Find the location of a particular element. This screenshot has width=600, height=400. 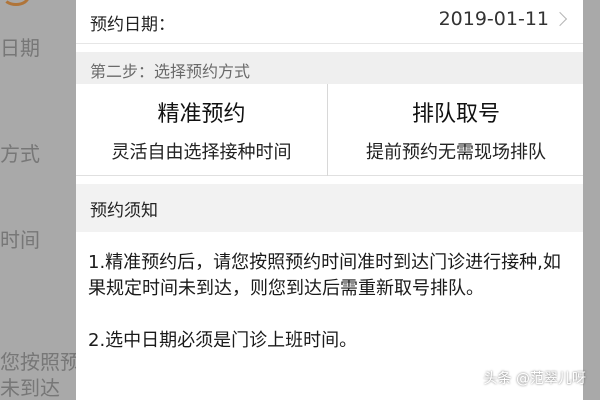

notice-item: 2.选中日期必须是门诊上班时间。 is located at coordinates (223, 340).